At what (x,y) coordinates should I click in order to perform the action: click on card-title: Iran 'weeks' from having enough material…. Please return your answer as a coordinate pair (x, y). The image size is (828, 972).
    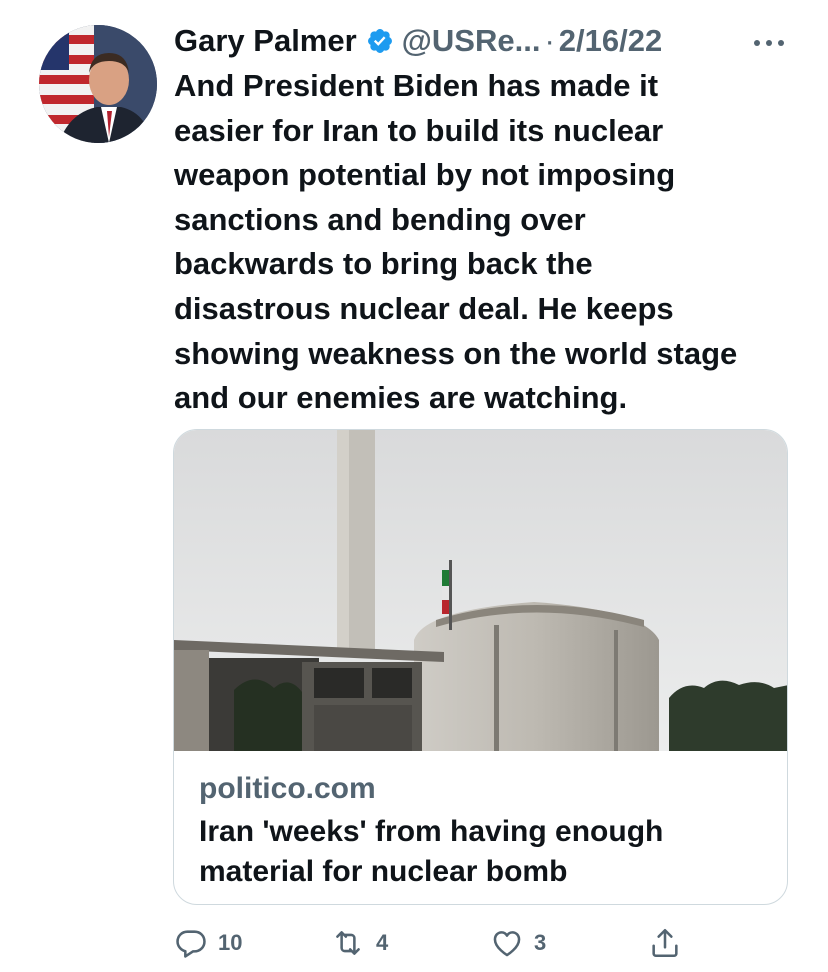
    Looking at the image, I should click on (484, 852).